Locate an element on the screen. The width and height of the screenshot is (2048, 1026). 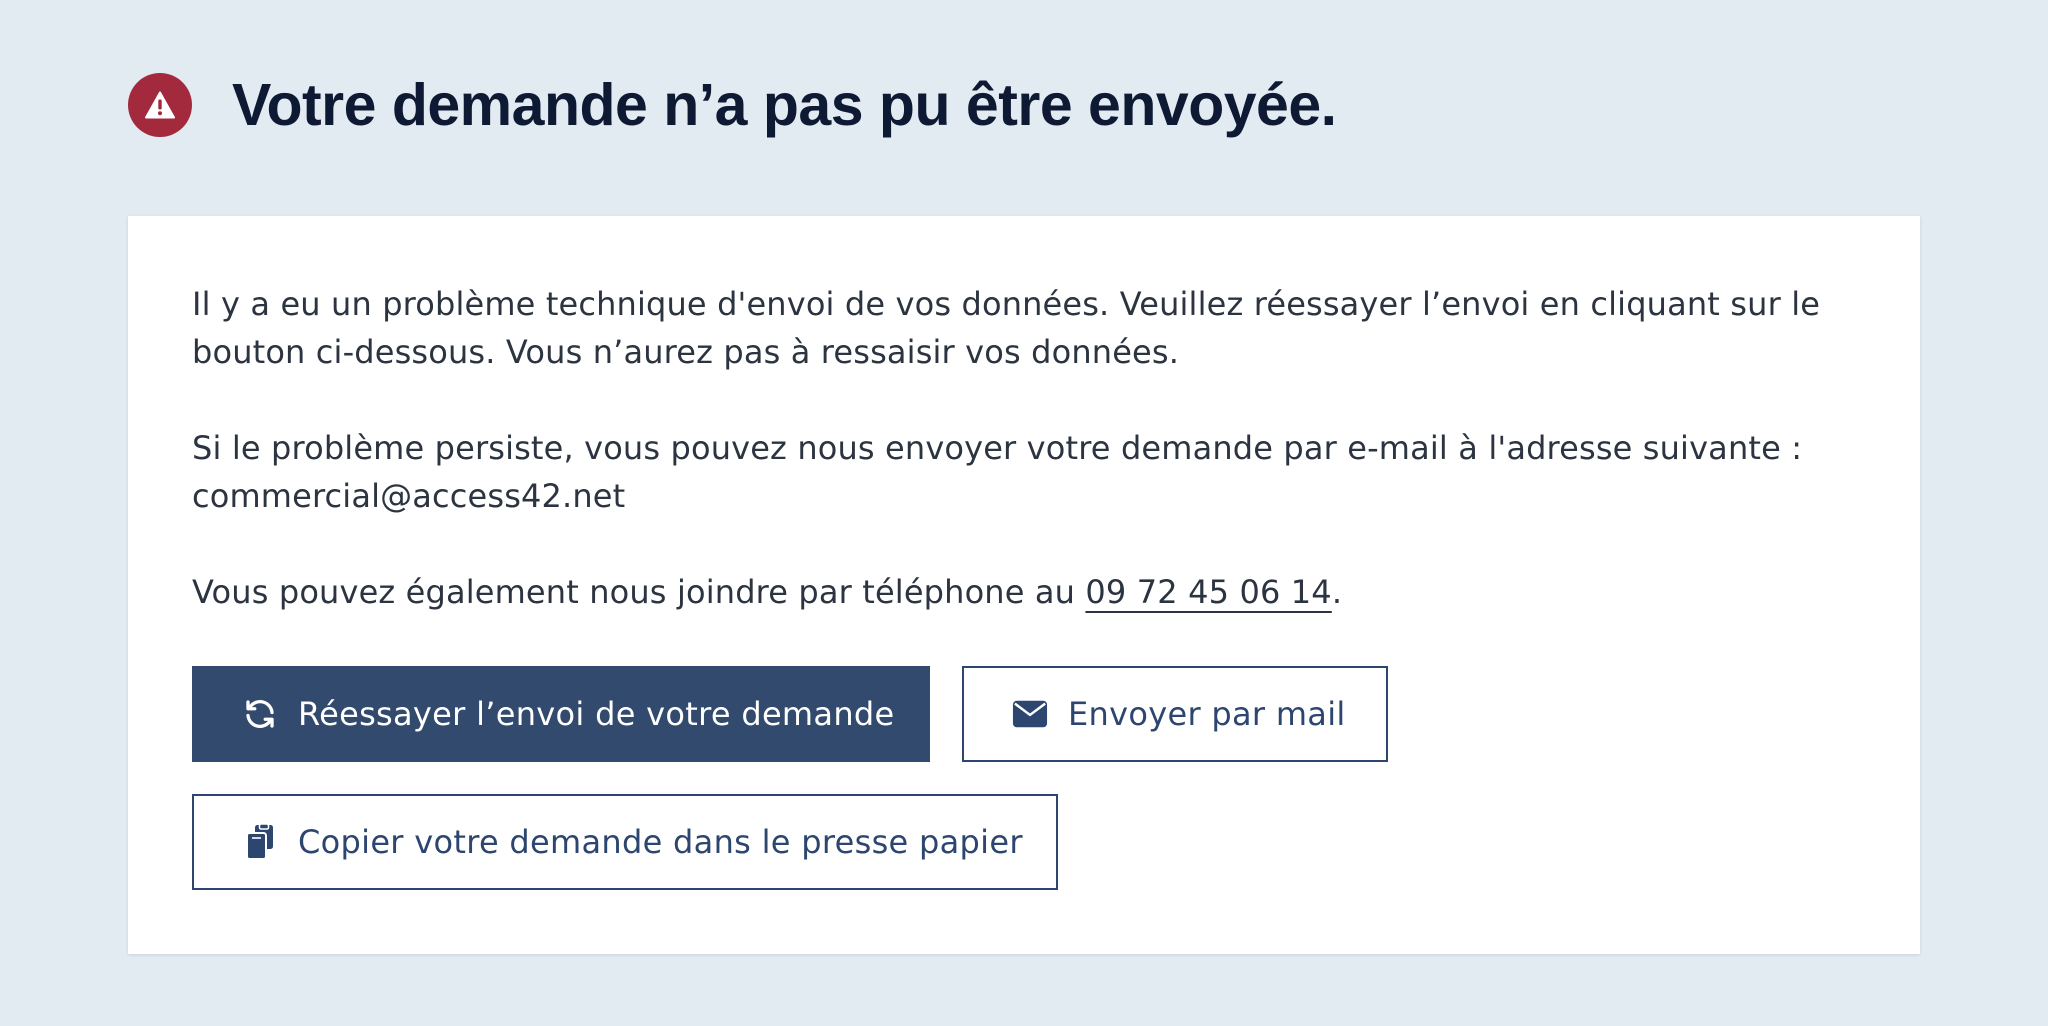
envelope-icon is located at coordinates (1030, 714).